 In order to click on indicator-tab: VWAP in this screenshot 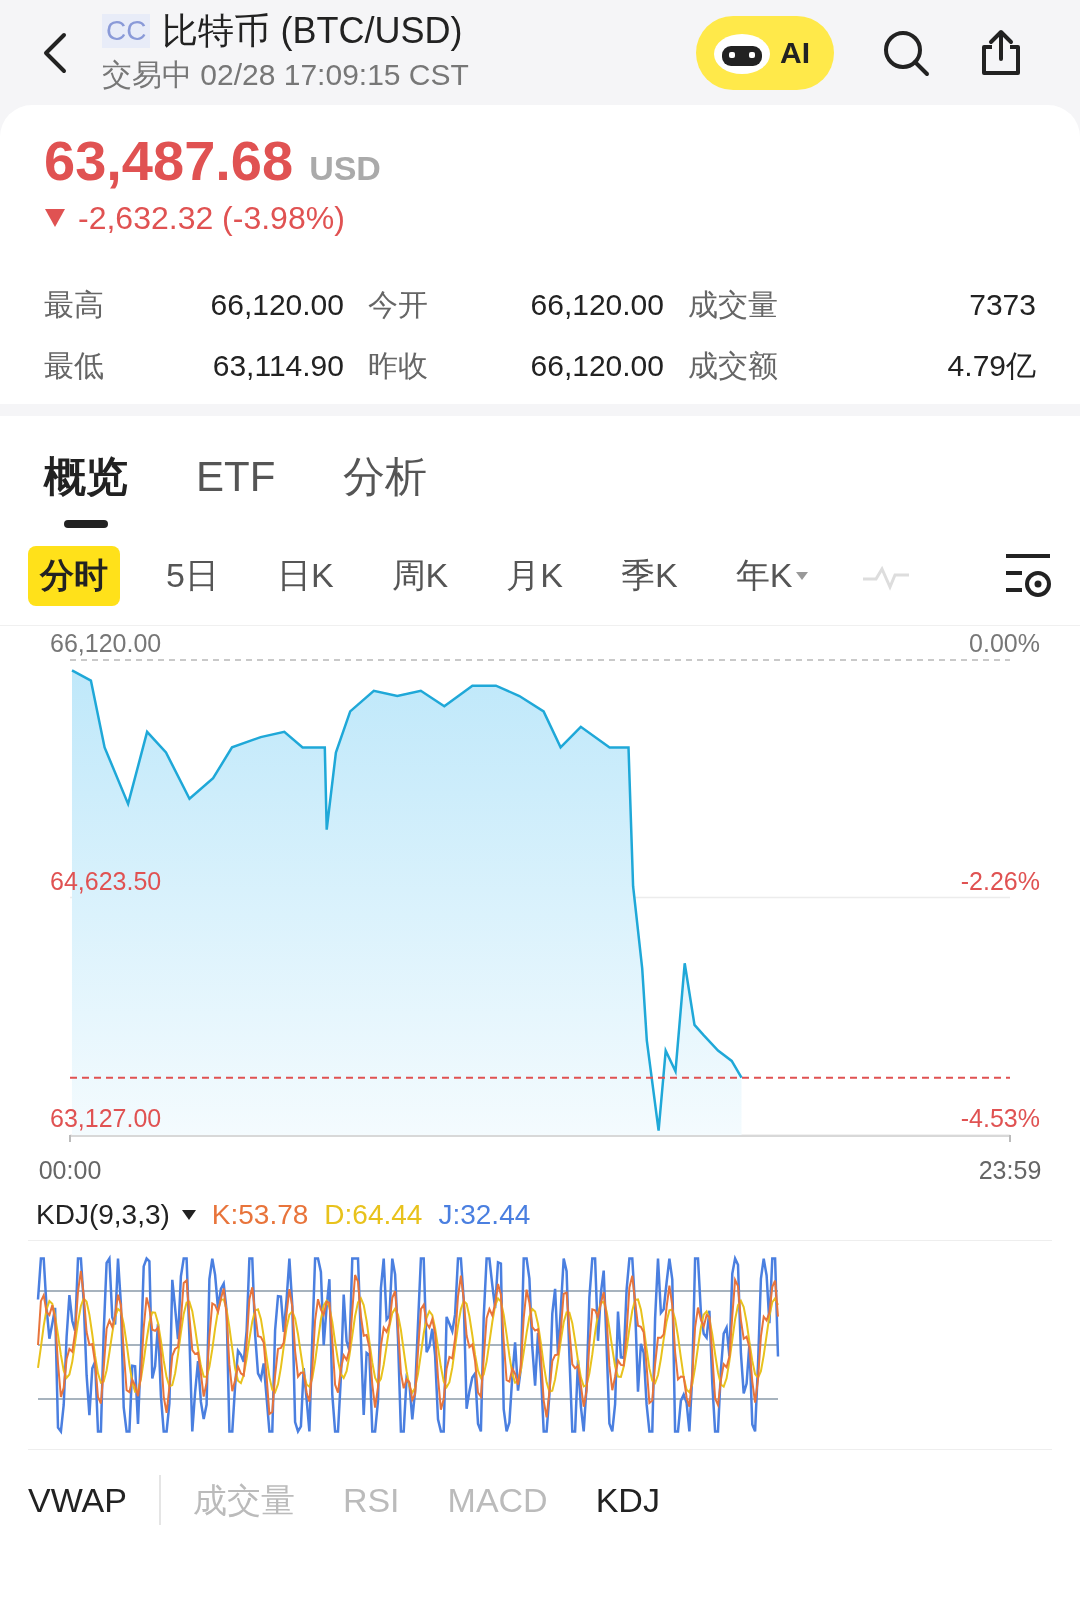, I will do `click(77, 1500)`.